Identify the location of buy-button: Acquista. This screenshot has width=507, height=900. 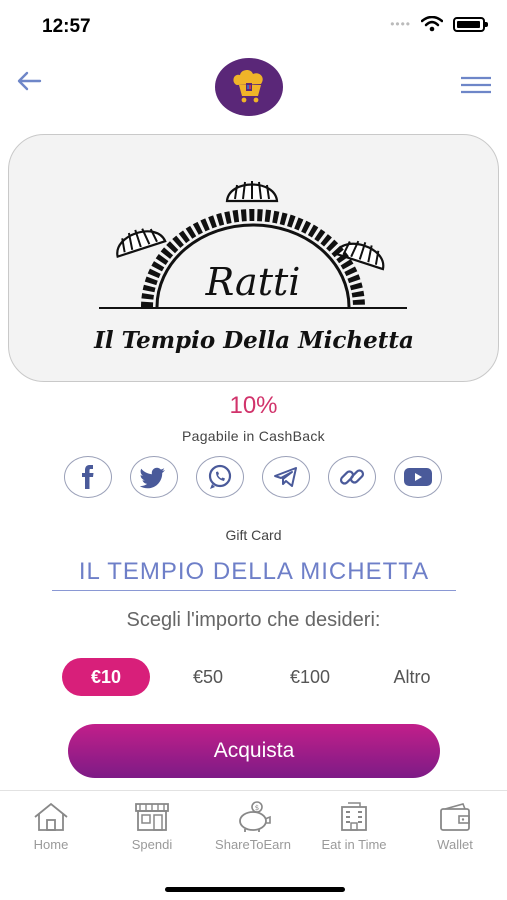
(254, 751).